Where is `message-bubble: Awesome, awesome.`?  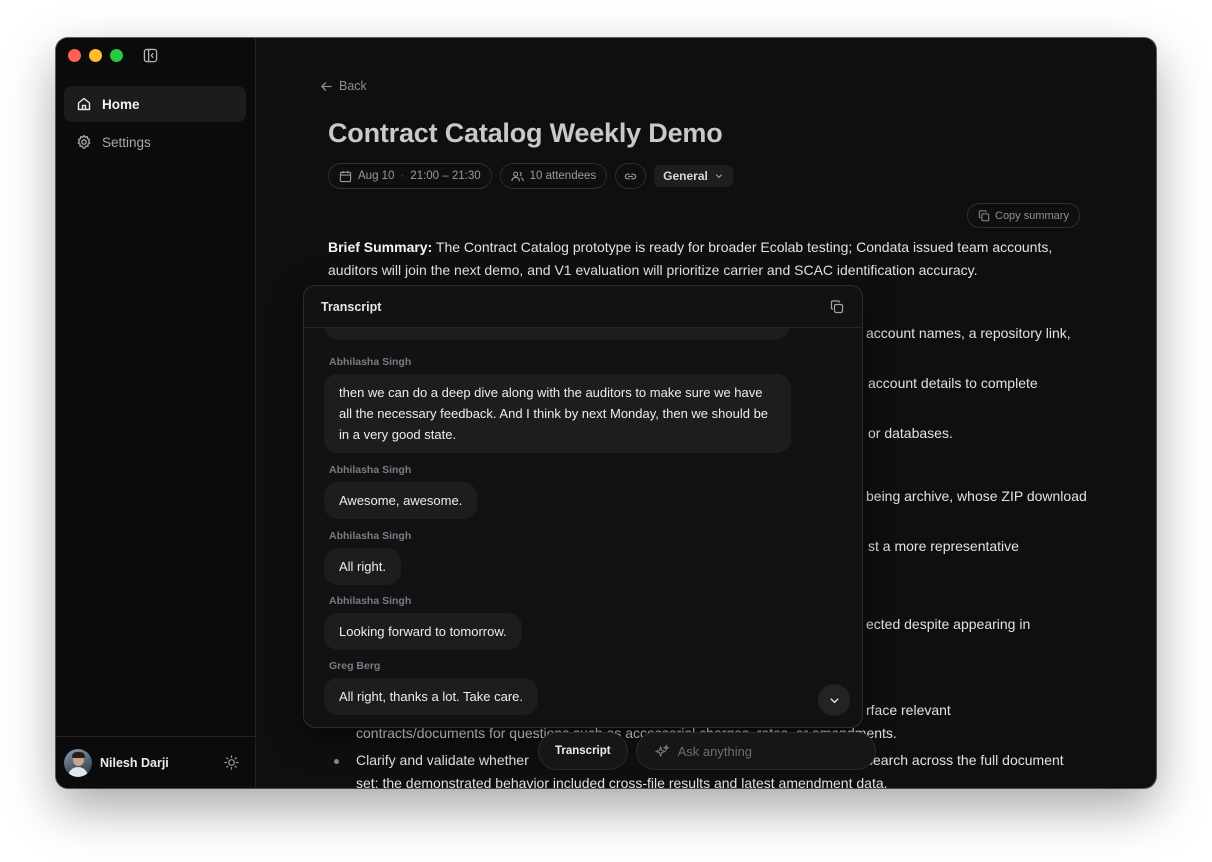
message-bubble: Awesome, awesome. is located at coordinates (401, 500).